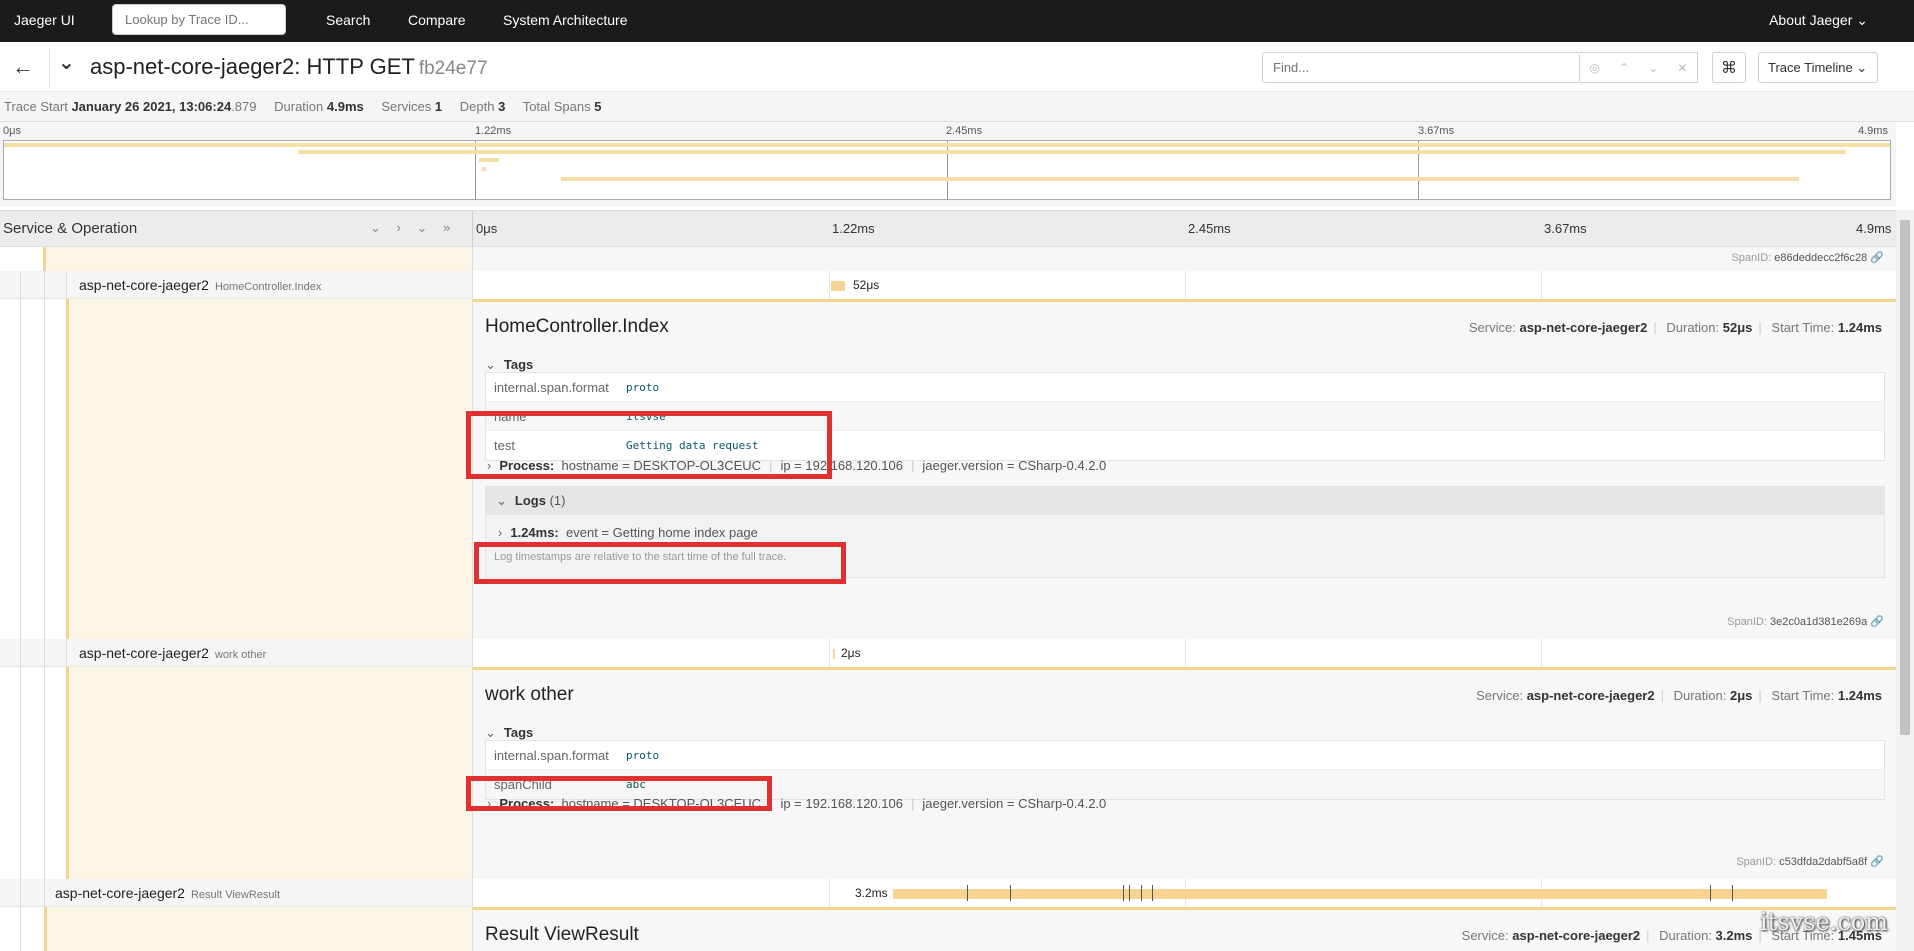 The image size is (1914, 951). What do you see at coordinates (12, 131) in the screenshot?
I see `minimap-tick: 0μs` at bounding box center [12, 131].